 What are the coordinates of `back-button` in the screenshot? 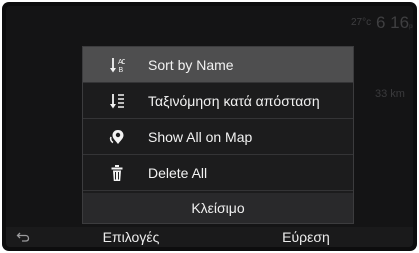 It's located at (28, 237).